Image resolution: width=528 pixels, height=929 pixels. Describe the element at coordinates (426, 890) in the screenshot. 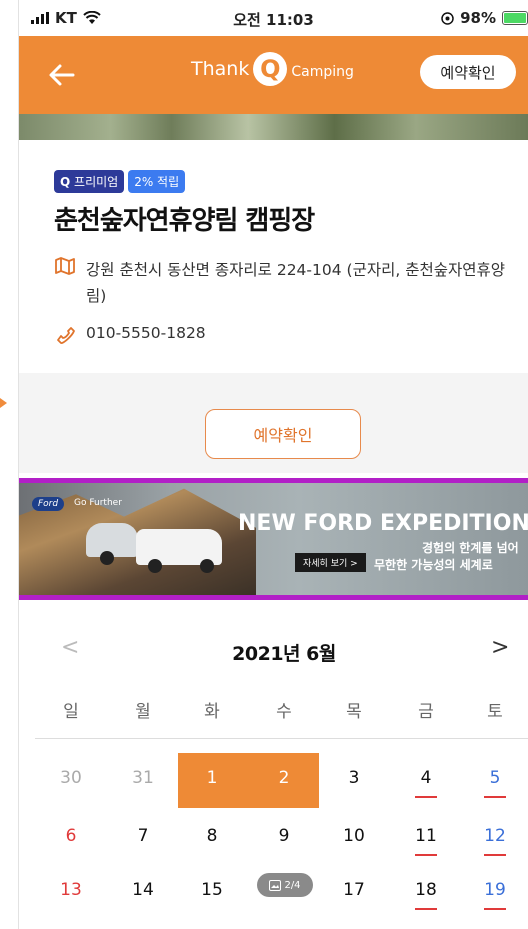

I see `calendar-day: 18` at that location.